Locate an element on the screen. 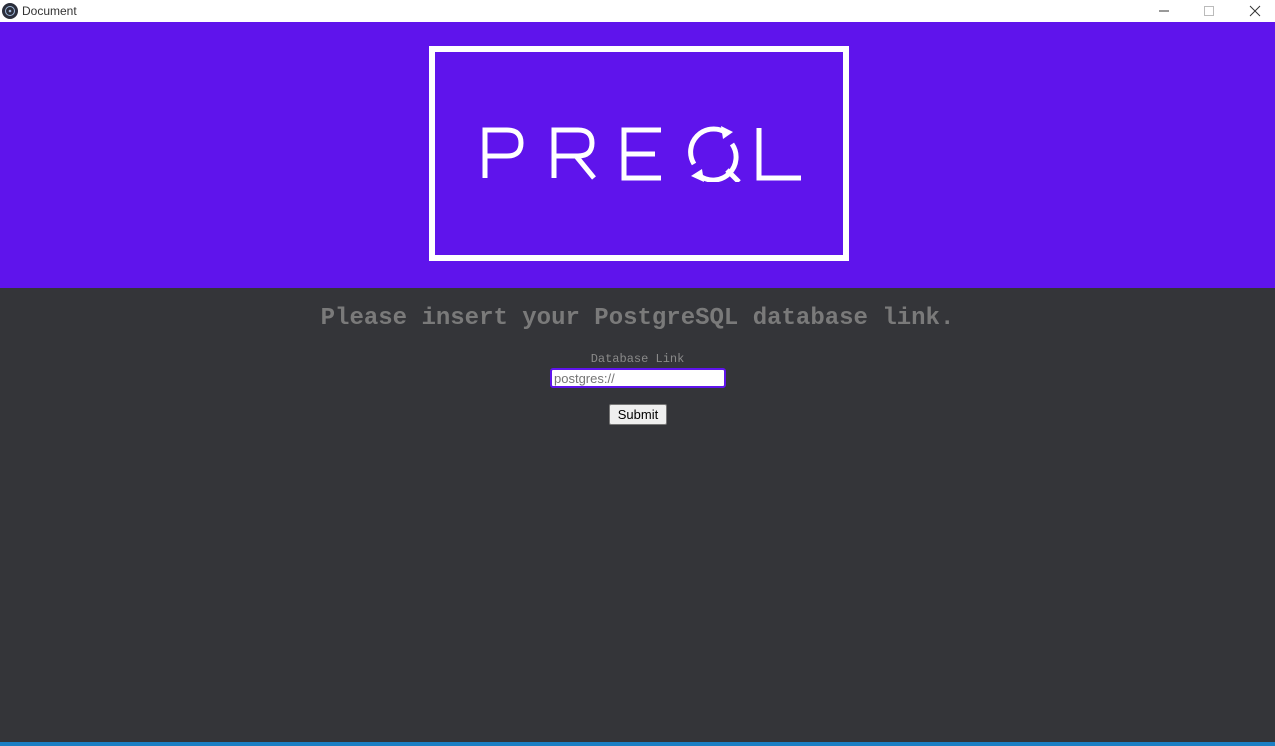  window-title: Document is located at coordinates (49, 11).